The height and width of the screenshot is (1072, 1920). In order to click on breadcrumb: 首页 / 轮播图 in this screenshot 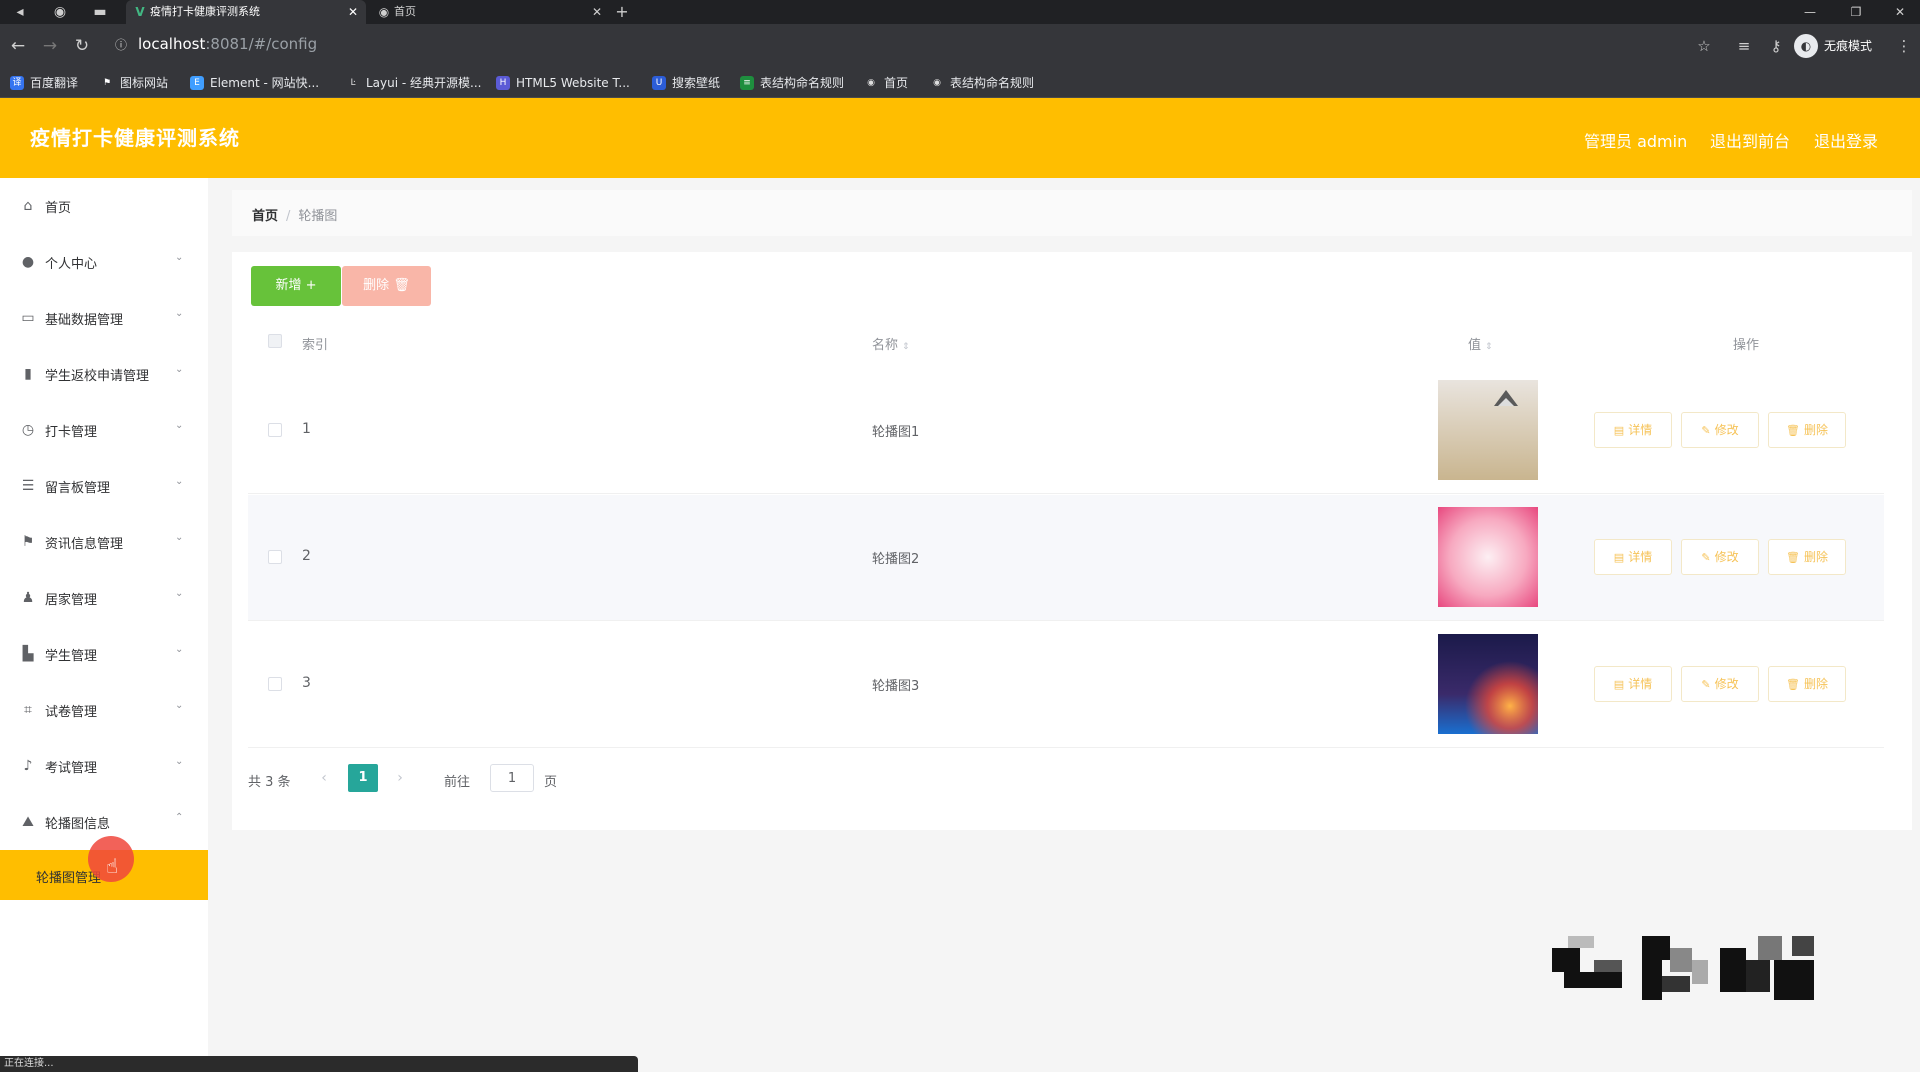, I will do `click(294, 214)`.